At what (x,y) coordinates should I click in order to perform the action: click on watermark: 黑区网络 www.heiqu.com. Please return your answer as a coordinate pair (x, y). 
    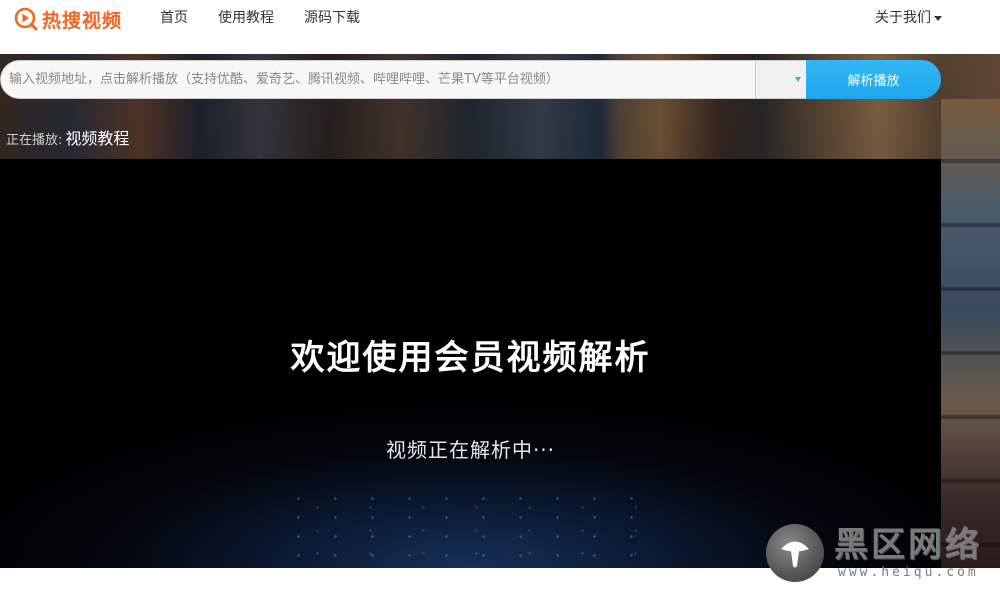
    Looking at the image, I should click on (881, 554).